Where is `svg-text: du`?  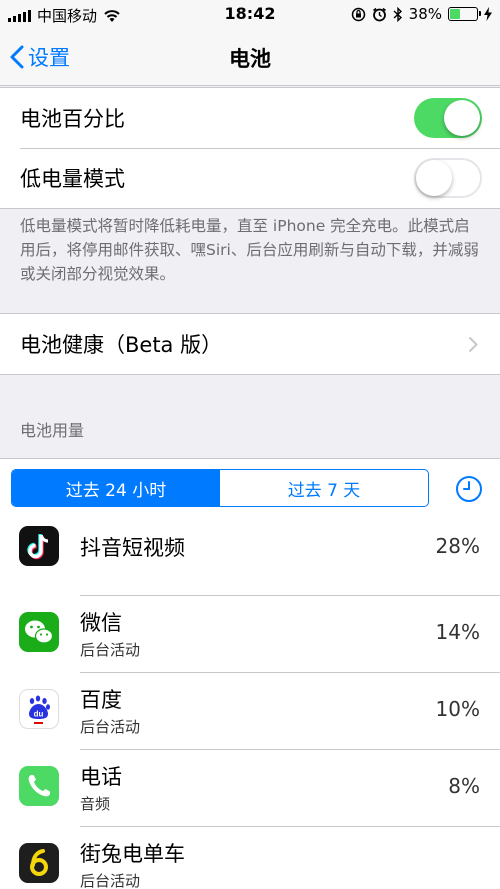
svg-text: du is located at coordinates (39, 714).